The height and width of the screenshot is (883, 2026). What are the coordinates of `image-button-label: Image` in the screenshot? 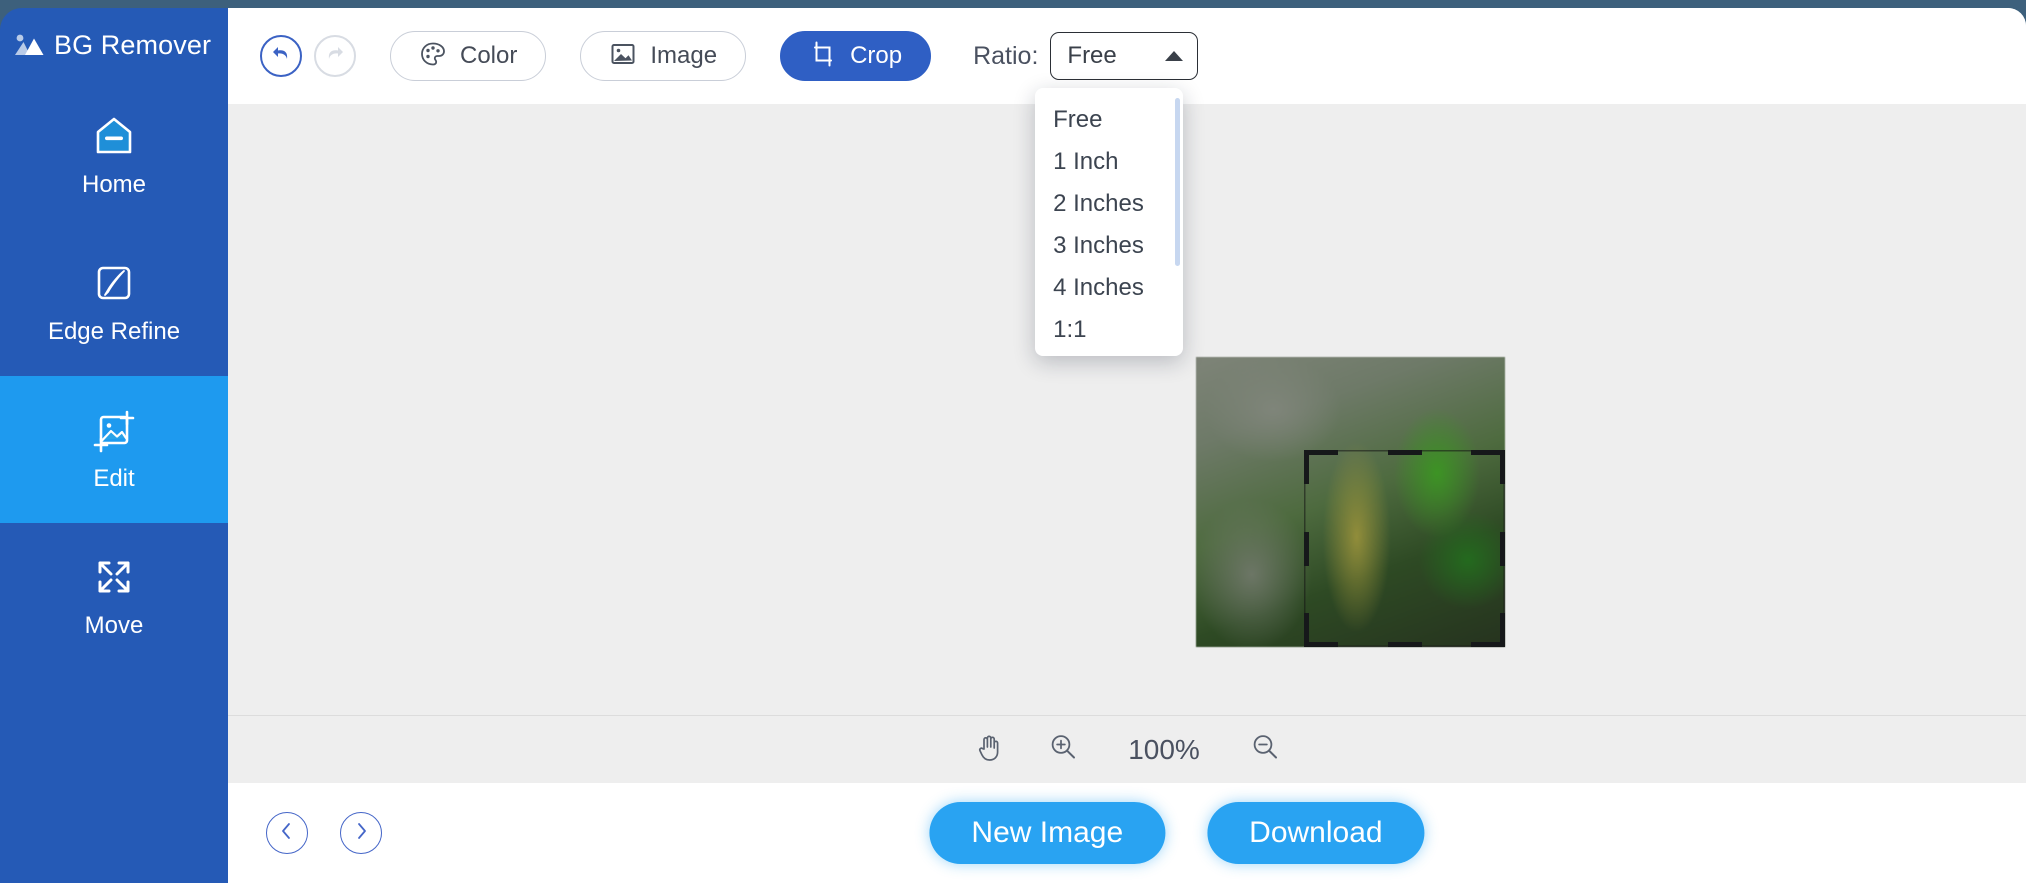 It's located at (684, 55).